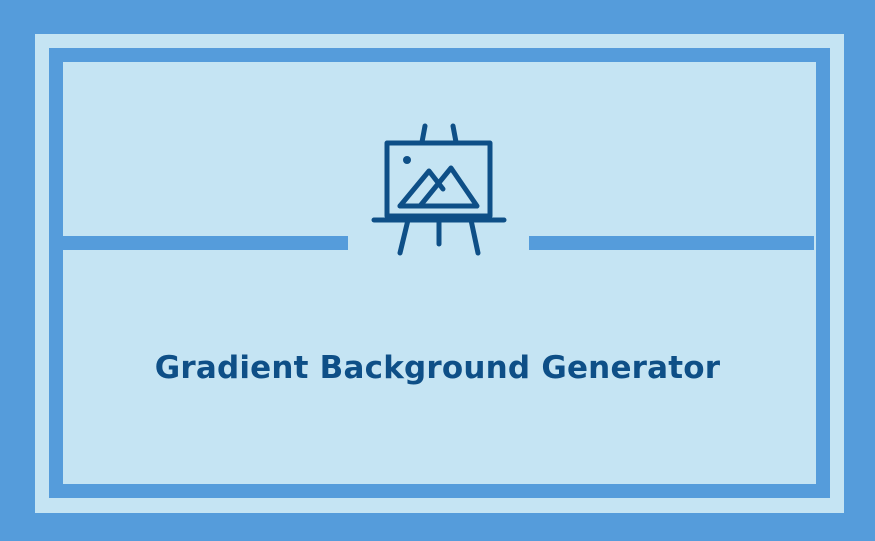 Image resolution: width=875 pixels, height=541 pixels. I want to click on easel-picture-icon, so click(439, 189).